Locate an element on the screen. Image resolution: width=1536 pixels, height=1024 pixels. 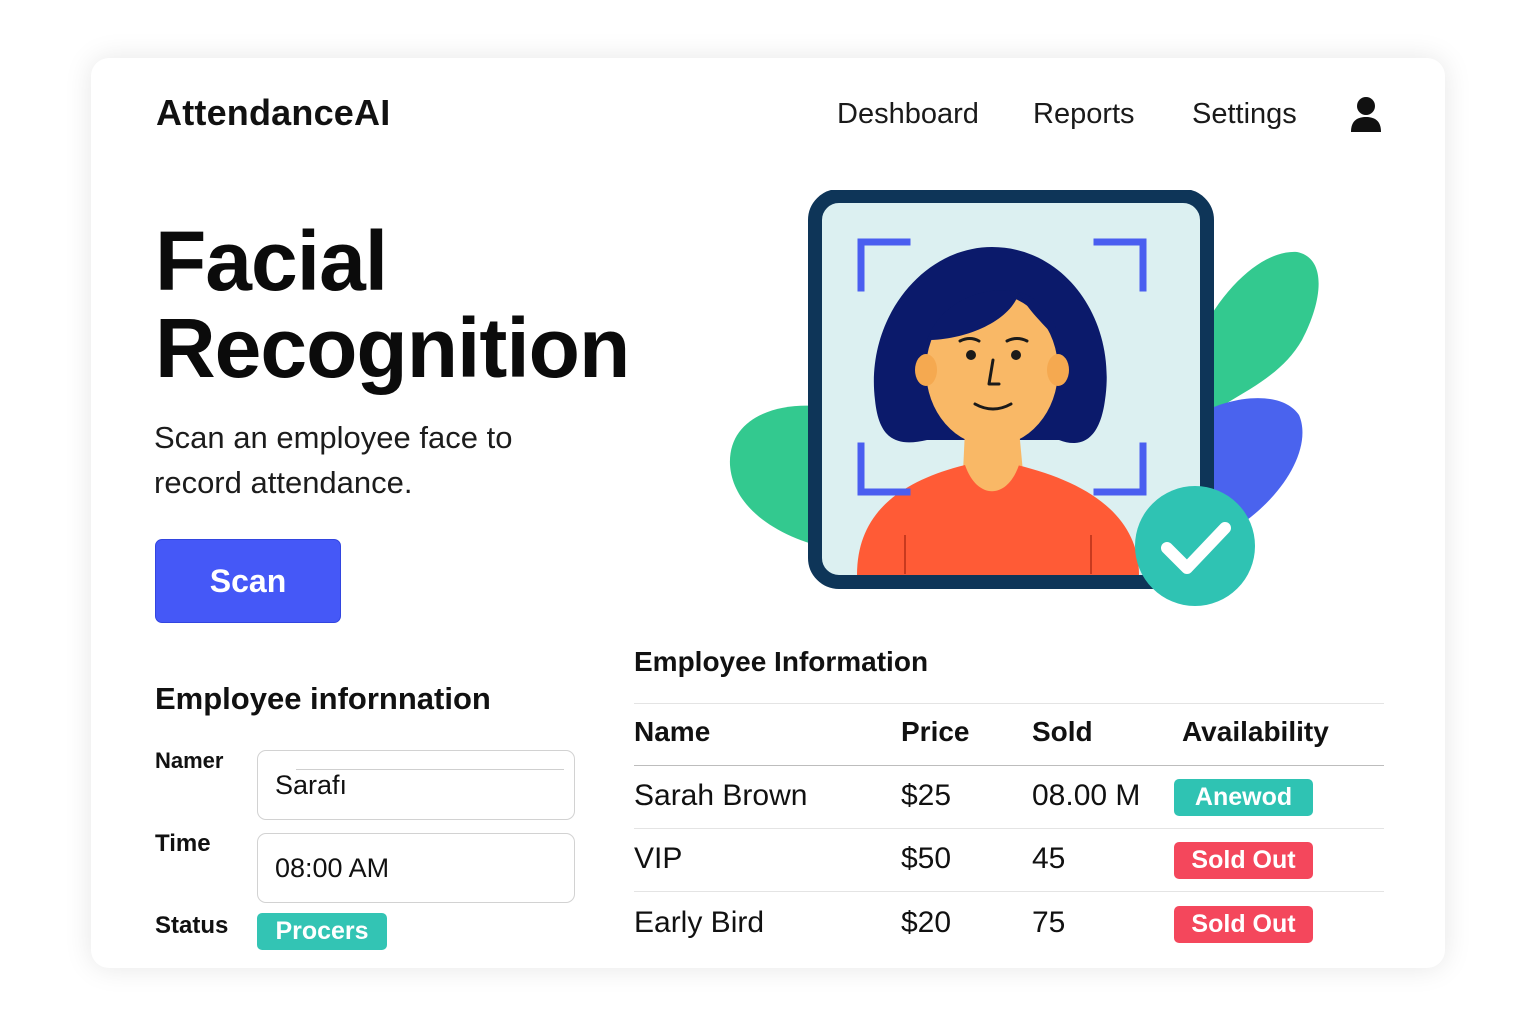
page-title-line-2: Recognition is located at coordinates (392, 348).